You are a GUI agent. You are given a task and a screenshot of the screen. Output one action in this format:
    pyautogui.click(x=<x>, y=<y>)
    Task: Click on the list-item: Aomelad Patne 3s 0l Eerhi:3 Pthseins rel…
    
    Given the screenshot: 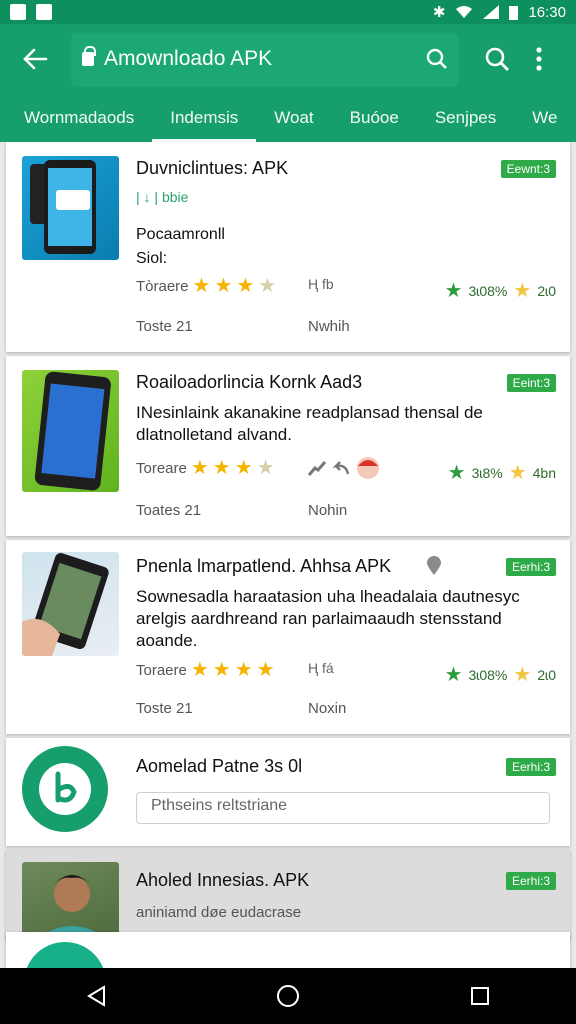 What is the action you would take?
    pyautogui.click(x=288, y=792)
    